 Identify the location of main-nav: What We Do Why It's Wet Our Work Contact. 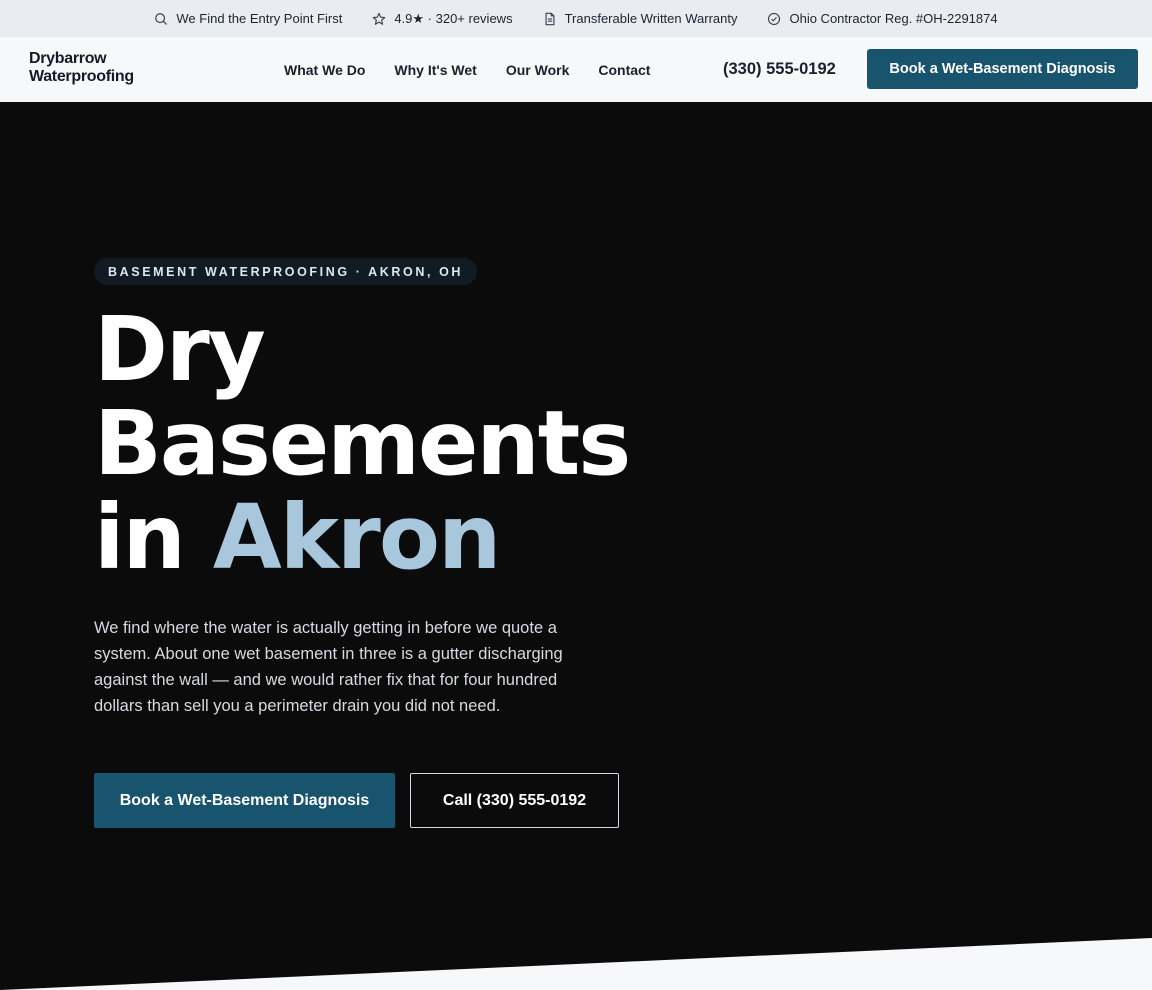
(467, 69).